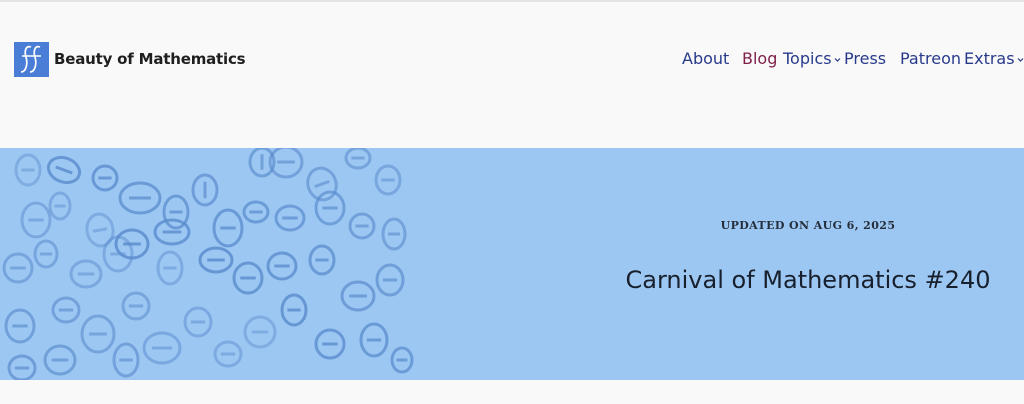 The width and height of the screenshot is (1024, 404). What do you see at coordinates (512, 392) in the screenshot?
I see `page-bottom-strip` at bounding box center [512, 392].